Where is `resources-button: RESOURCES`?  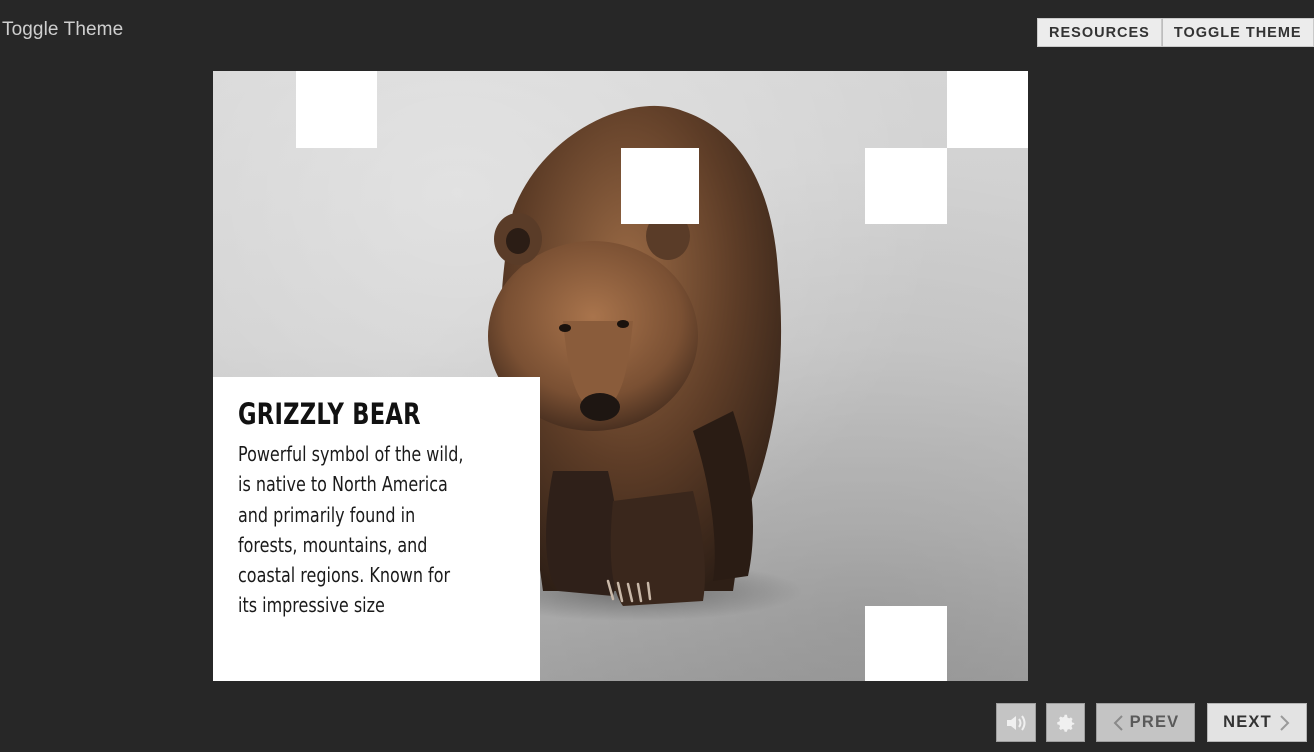 resources-button: RESOURCES is located at coordinates (1099, 32).